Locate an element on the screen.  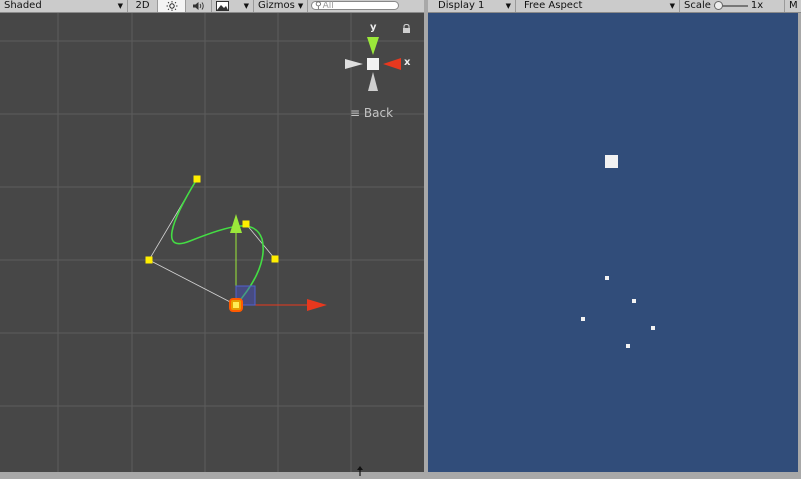
gizmo-x-cone-icon is located at coordinates (392, 64).